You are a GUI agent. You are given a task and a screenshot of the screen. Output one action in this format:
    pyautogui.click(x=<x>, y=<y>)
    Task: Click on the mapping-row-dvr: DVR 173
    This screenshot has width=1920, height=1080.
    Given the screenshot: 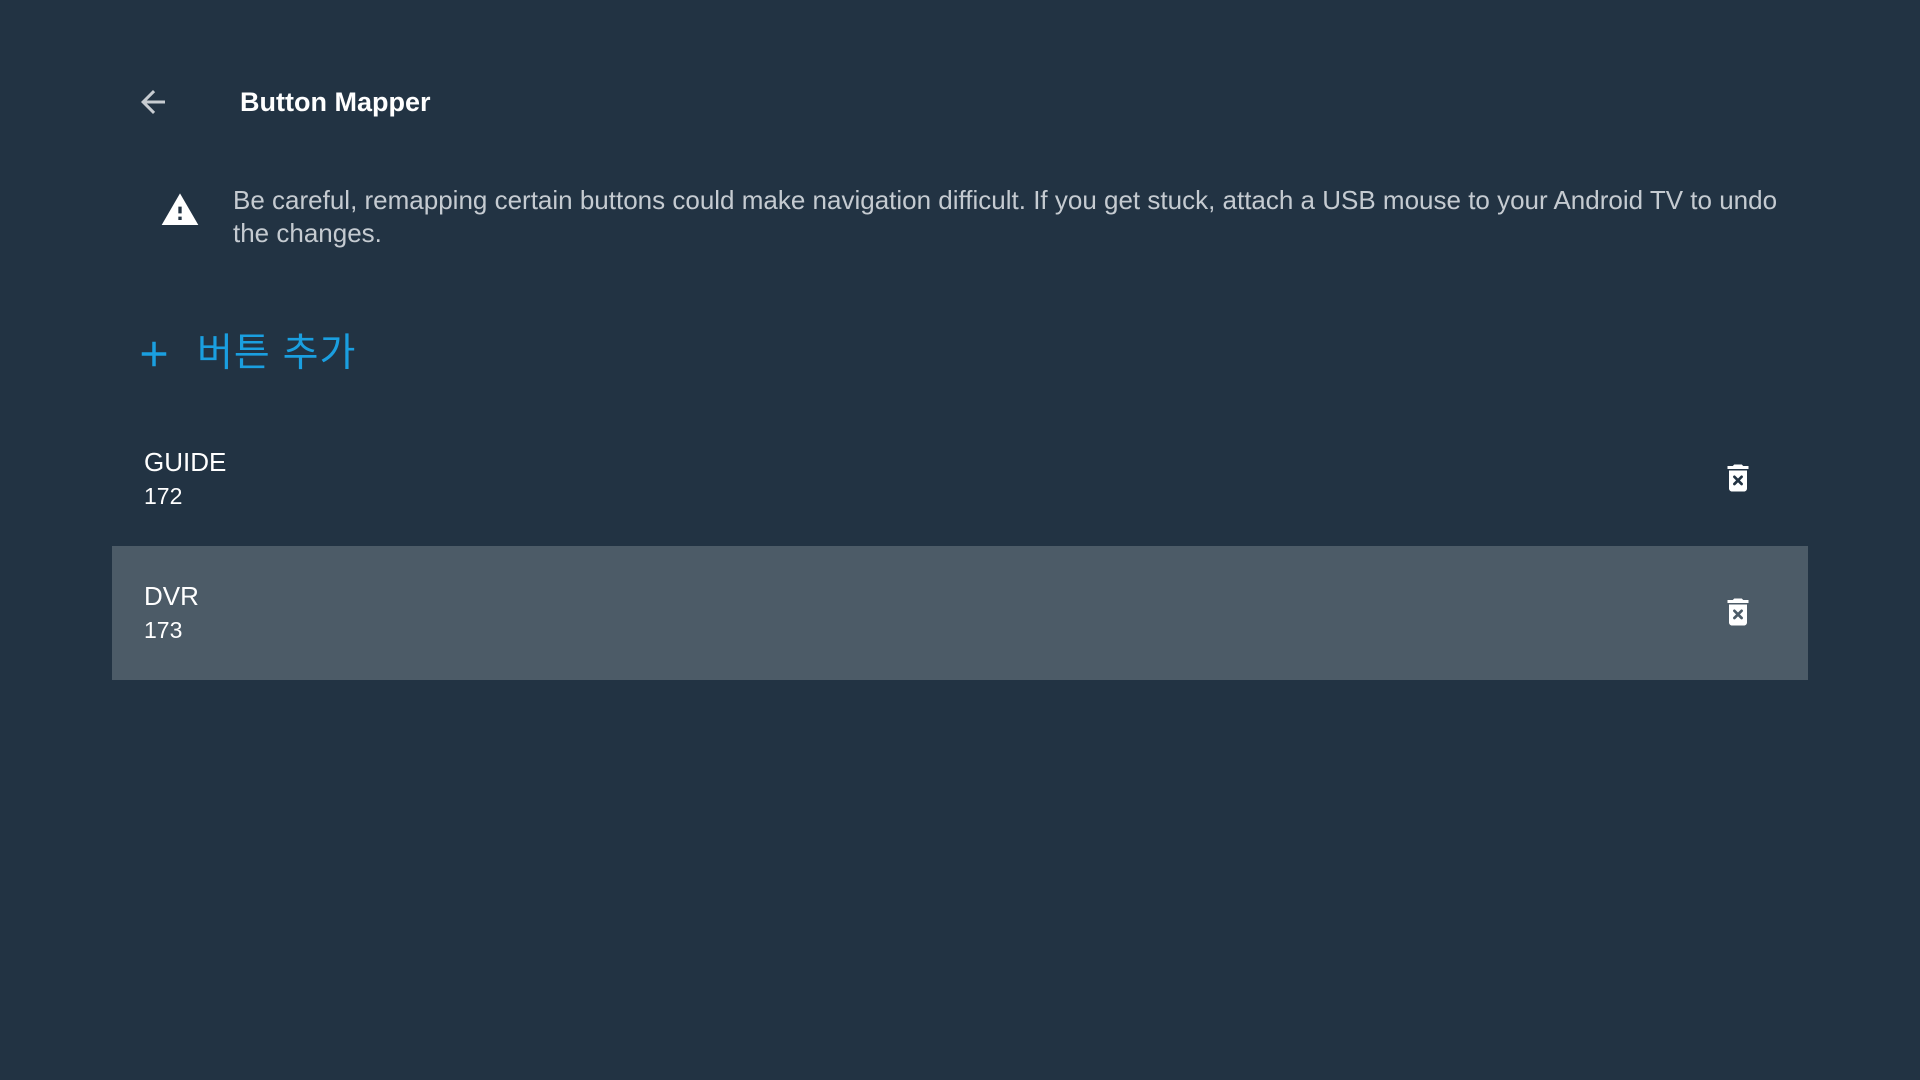 What is the action you would take?
    pyautogui.click(x=960, y=613)
    